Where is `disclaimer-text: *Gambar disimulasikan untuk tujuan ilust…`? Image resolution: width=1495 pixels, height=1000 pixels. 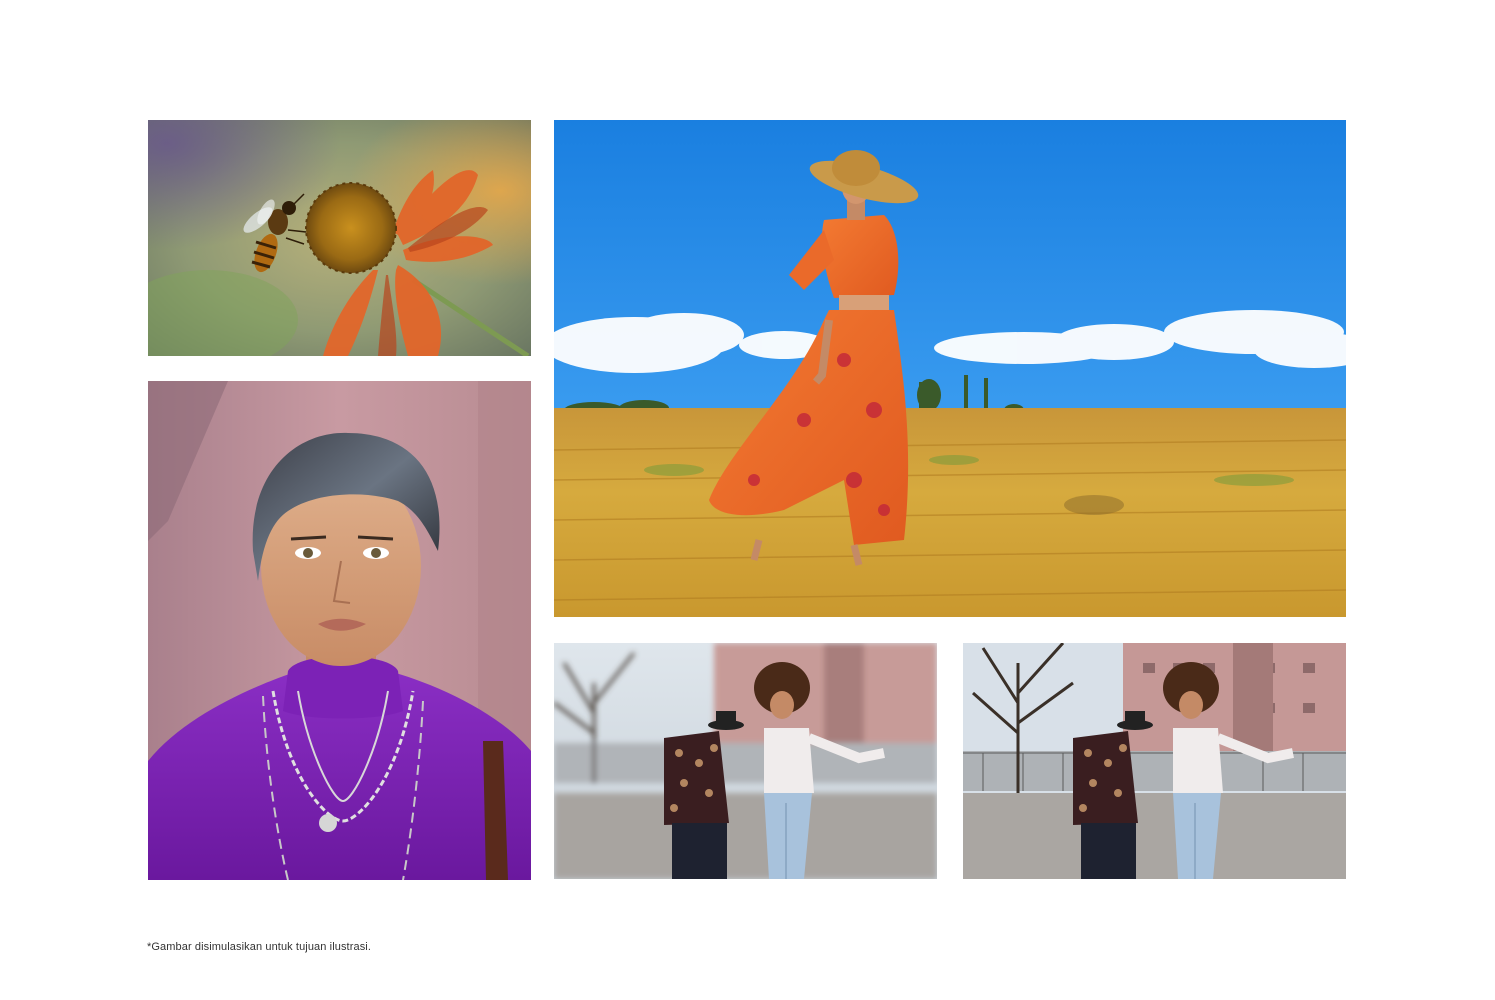 disclaimer-text: *Gambar disimulasikan untuk tujuan ilust… is located at coordinates (259, 947).